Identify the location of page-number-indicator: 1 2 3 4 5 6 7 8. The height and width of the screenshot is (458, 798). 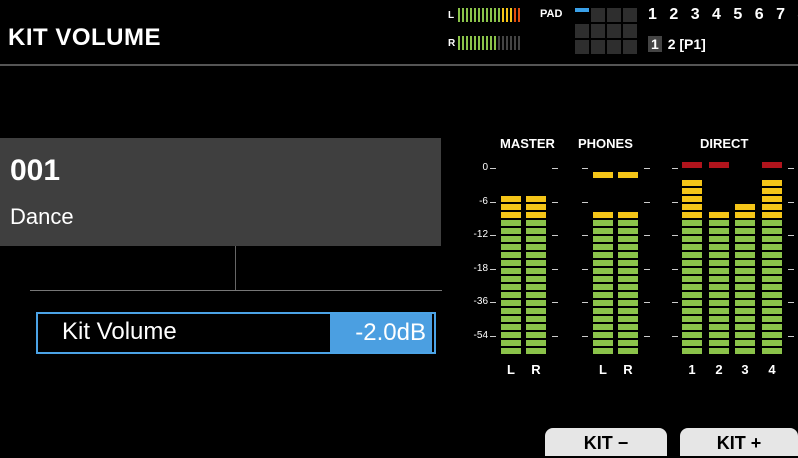
(723, 14).